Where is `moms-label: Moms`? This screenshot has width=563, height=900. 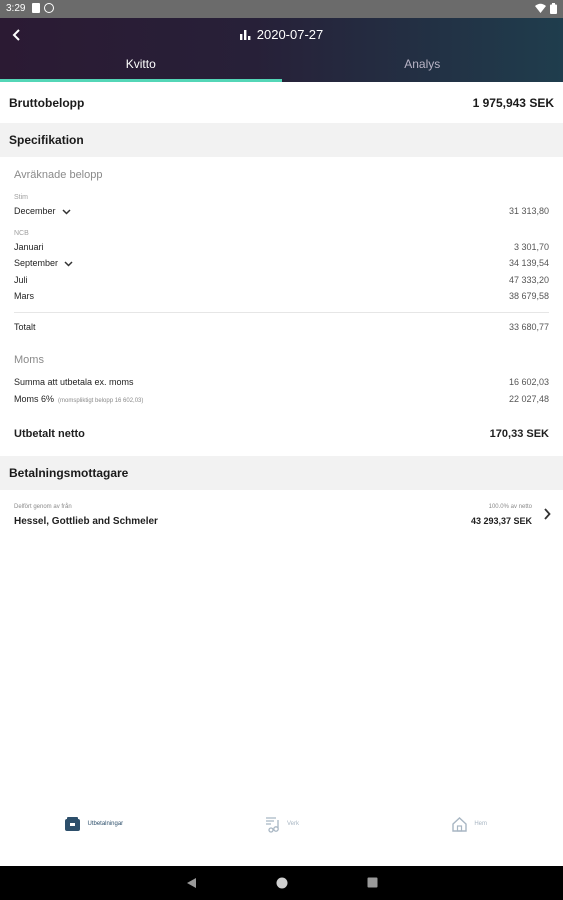
moms-label: Moms is located at coordinates (29, 360).